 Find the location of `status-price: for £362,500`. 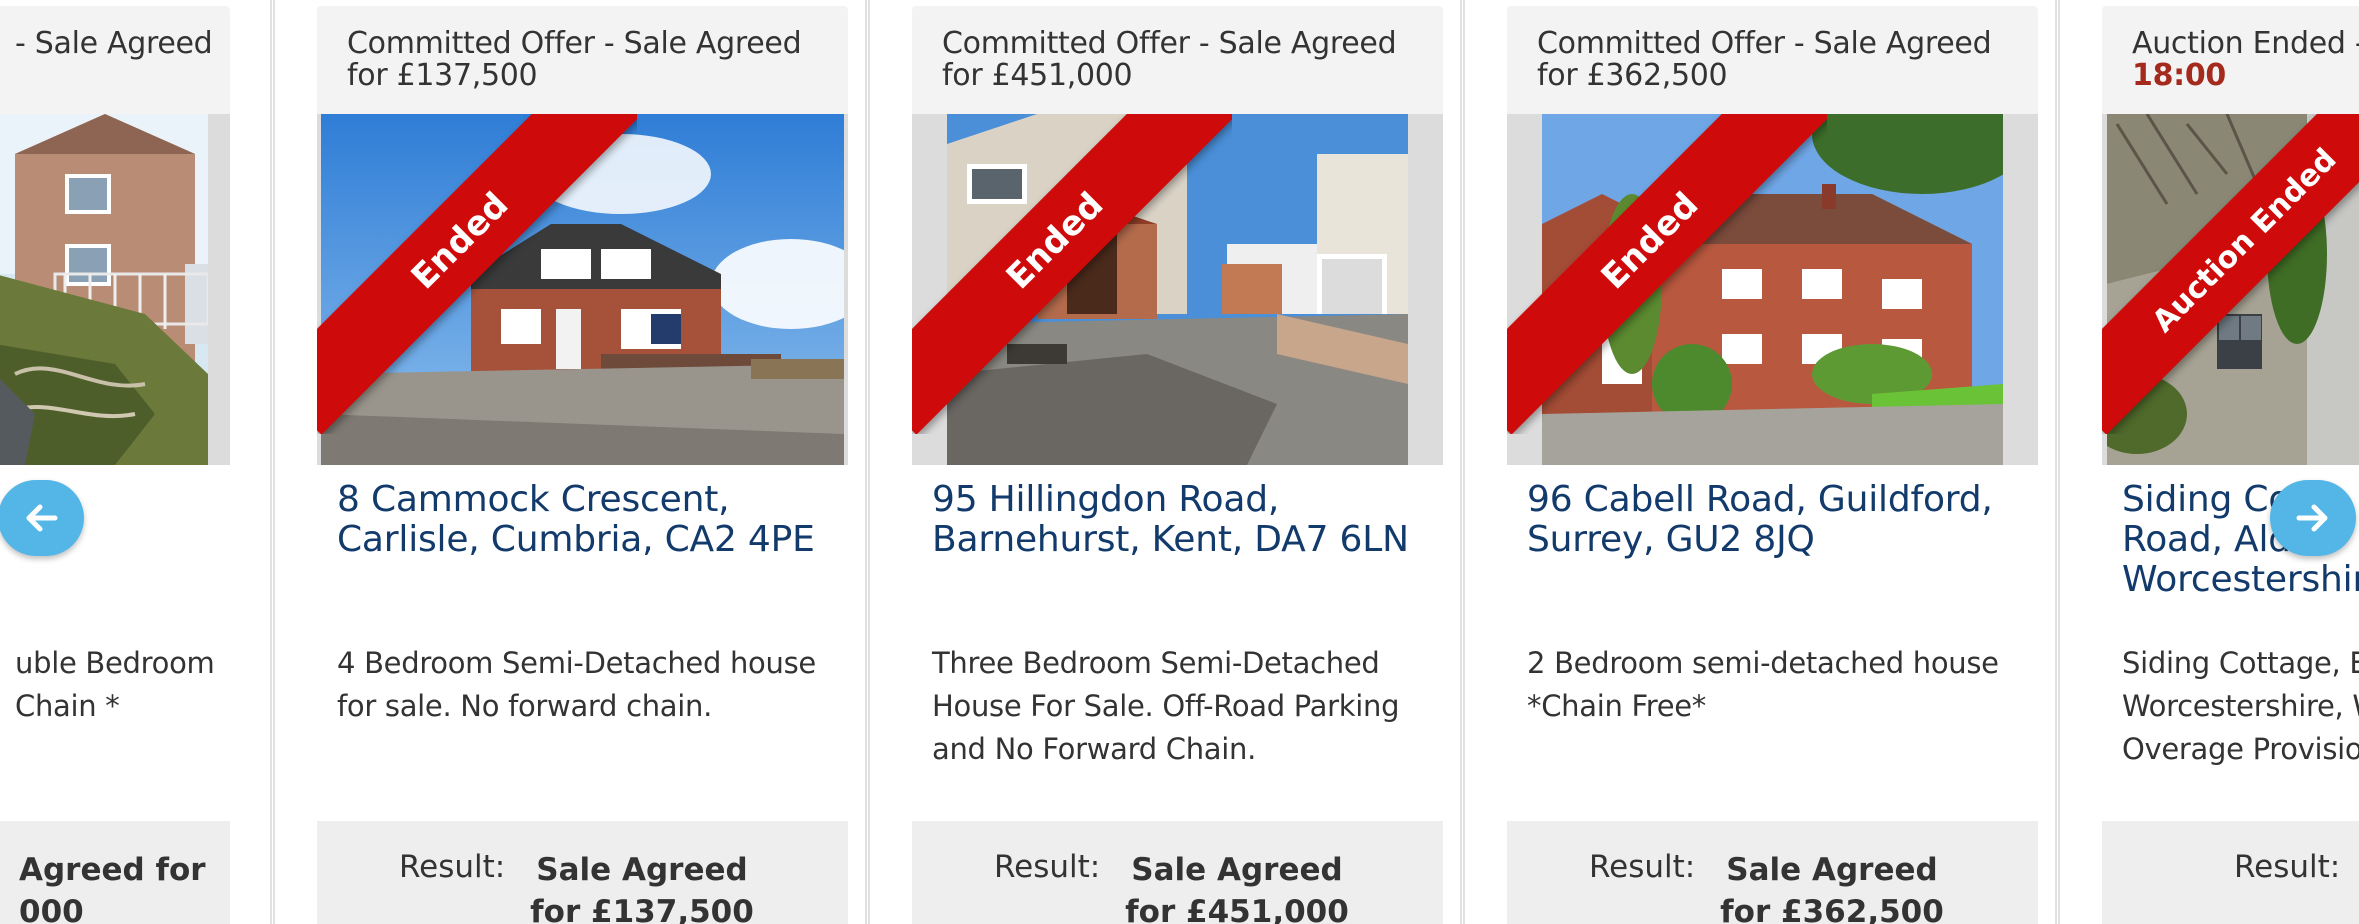

status-price: for £362,500 is located at coordinates (1632, 75).